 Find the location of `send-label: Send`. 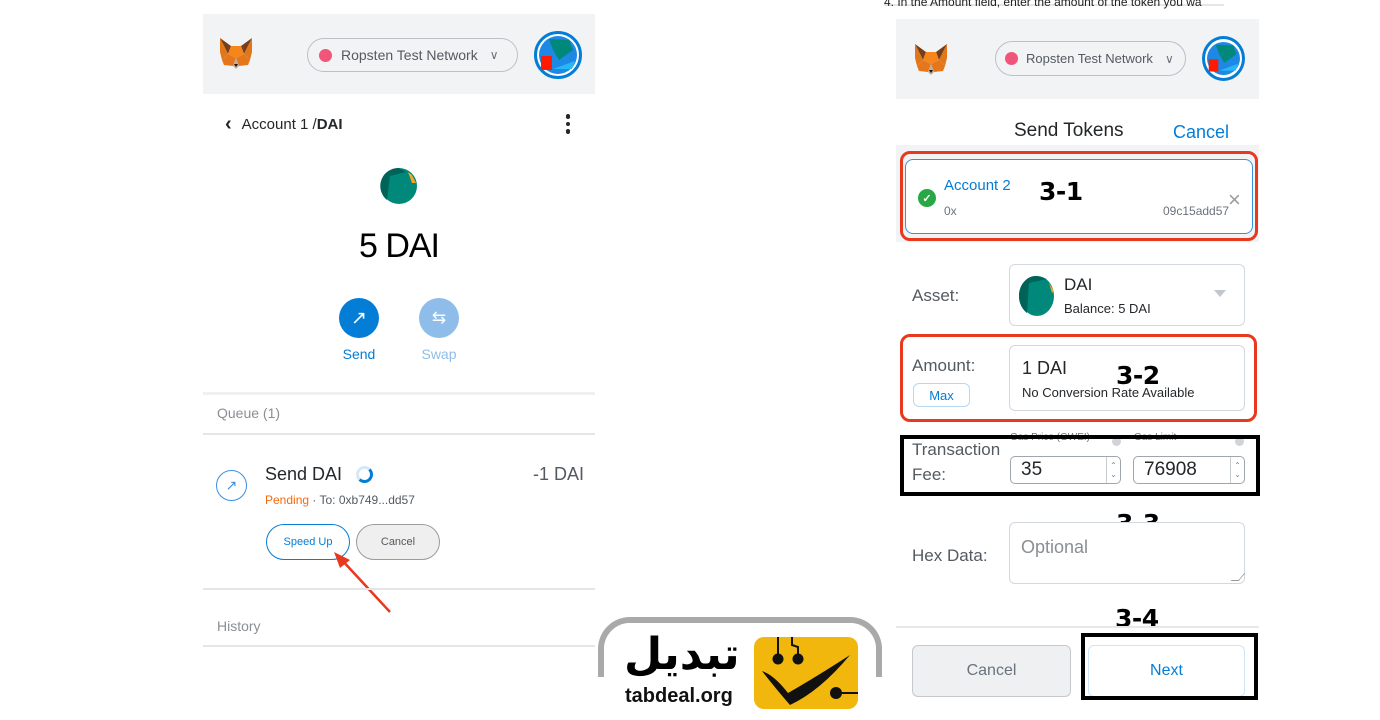

send-label: Send is located at coordinates (359, 354).